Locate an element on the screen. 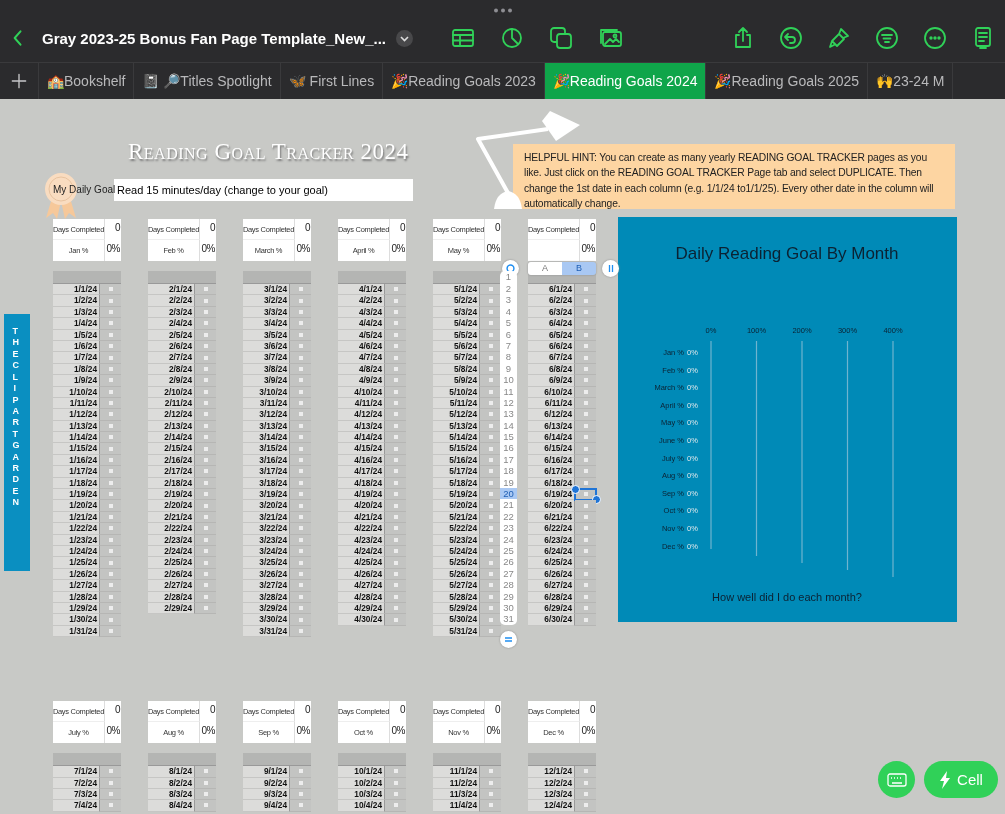 Image resolution: width=1005 pixels, height=814 pixels. sheet-tab: 🙌23-24 M is located at coordinates (911, 81).